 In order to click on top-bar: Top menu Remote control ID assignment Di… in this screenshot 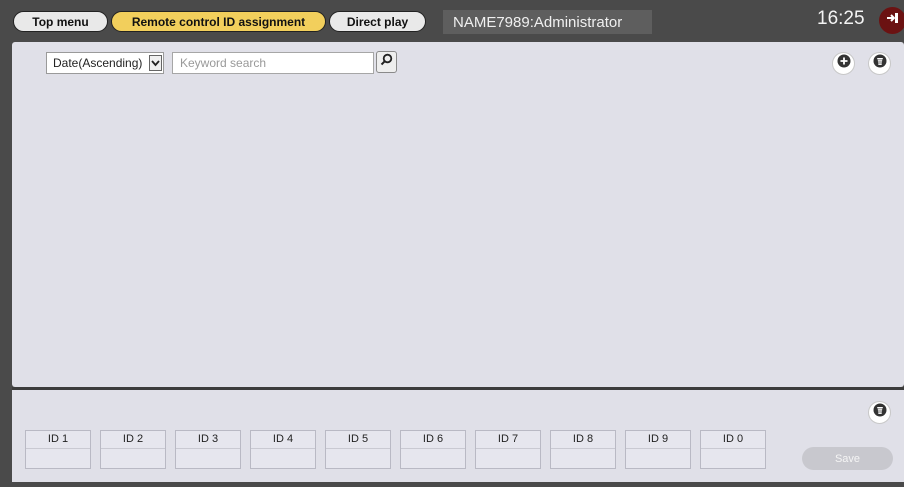, I will do `click(452, 20)`.